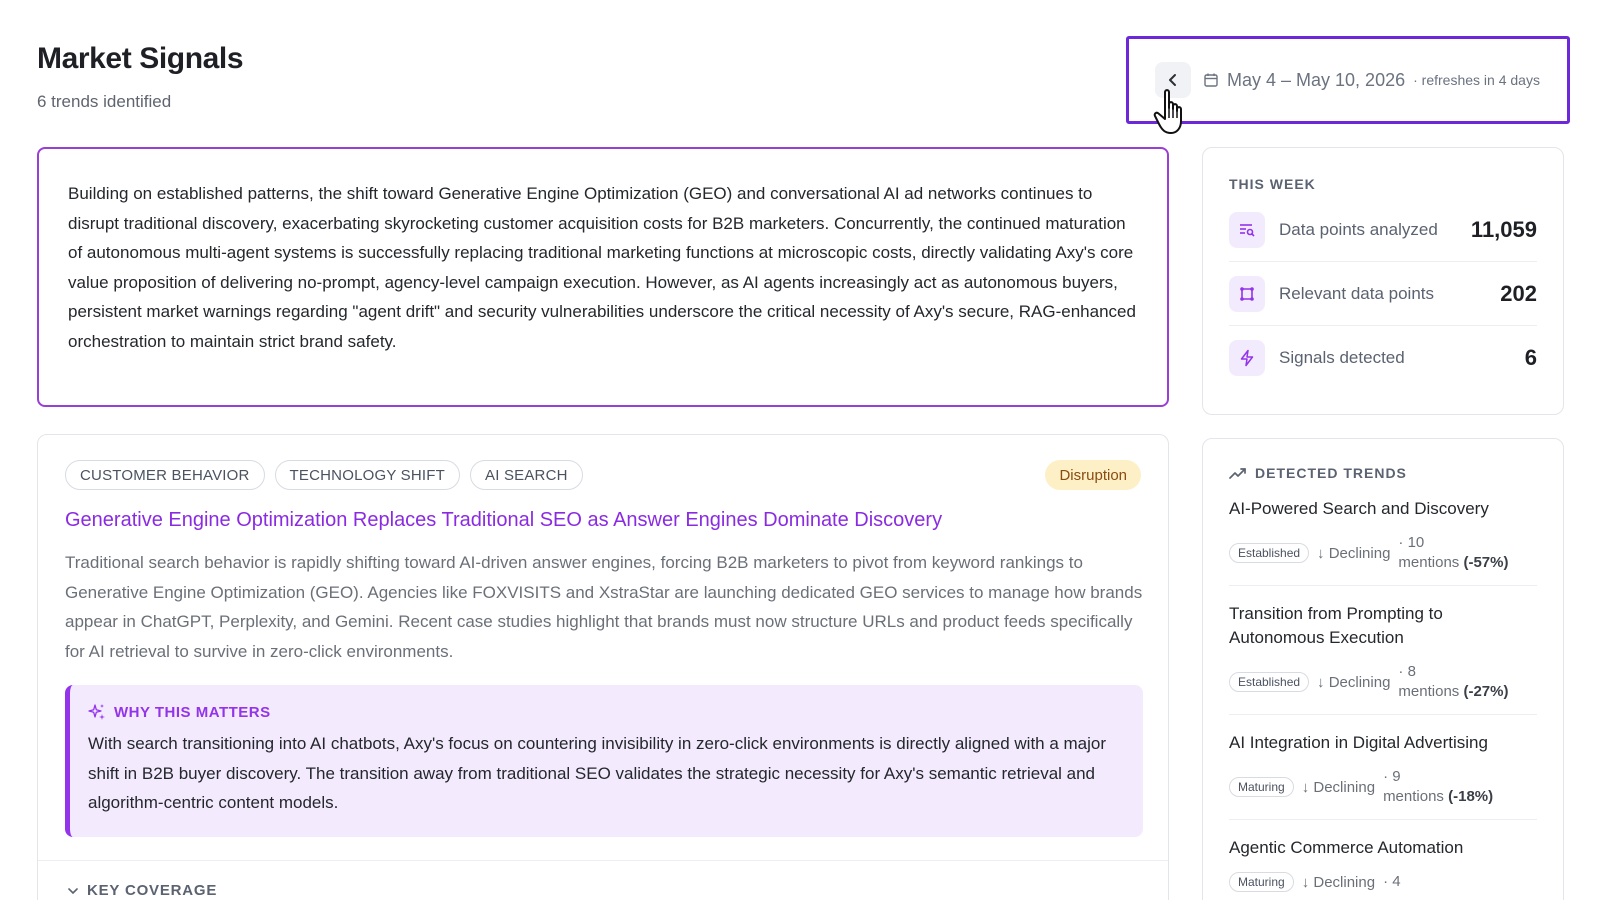  What do you see at coordinates (1453, 553) in the screenshot?
I see `mentions-info: · 10 mentions (-57%)` at bounding box center [1453, 553].